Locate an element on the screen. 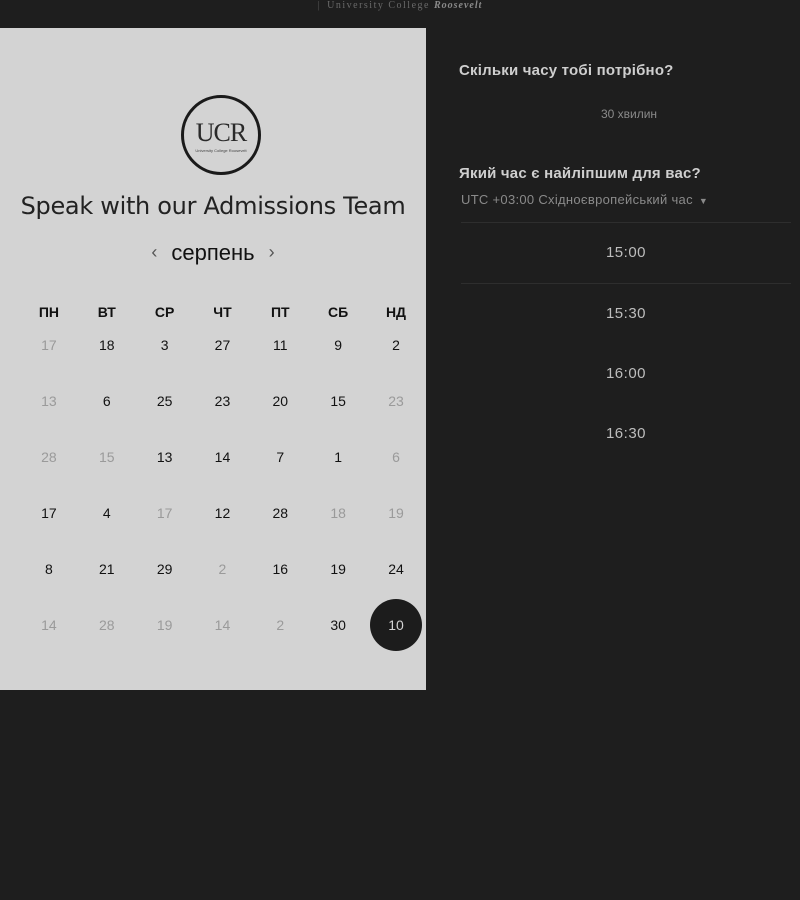  calendar-week: 17 18 3 27 11 9 2 is located at coordinates (222, 356).